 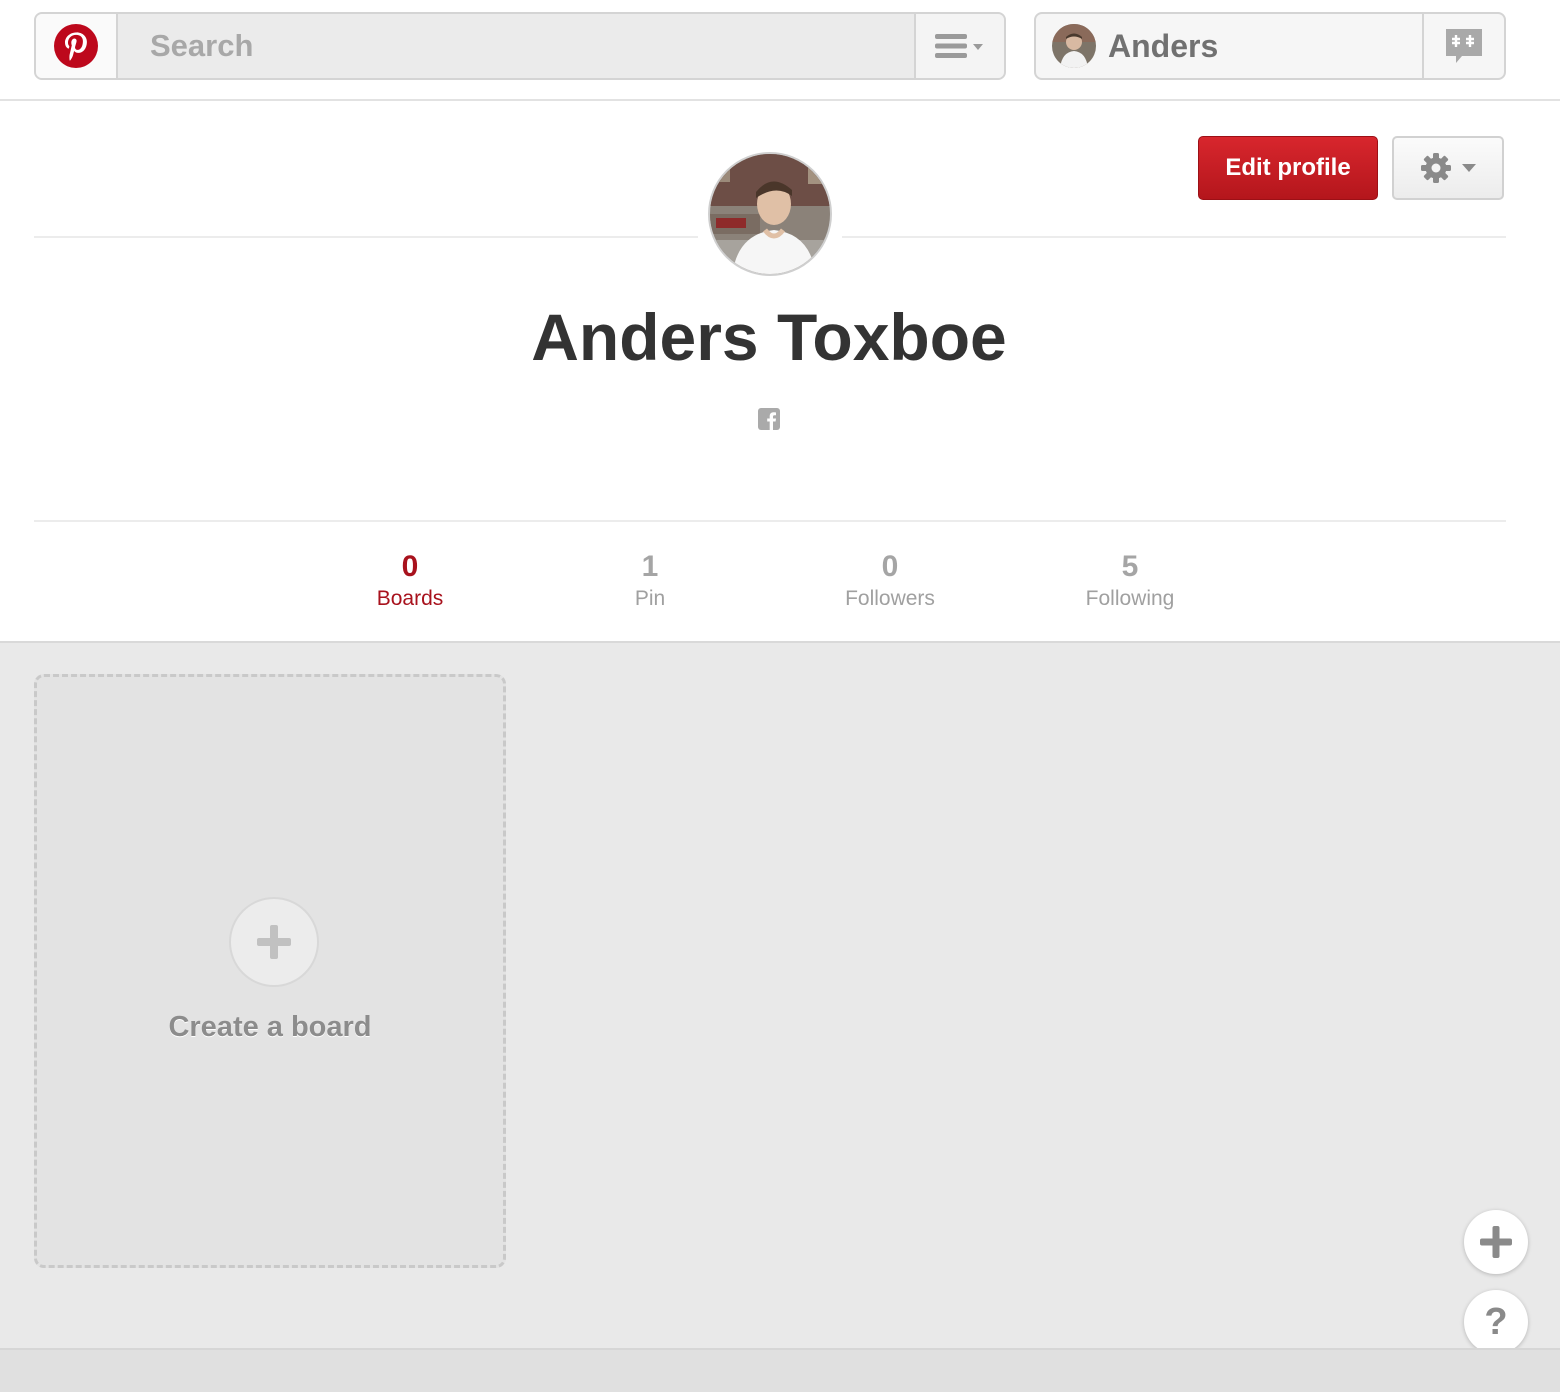 What do you see at coordinates (650, 598) in the screenshot?
I see `stat-label: Pin` at bounding box center [650, 598].